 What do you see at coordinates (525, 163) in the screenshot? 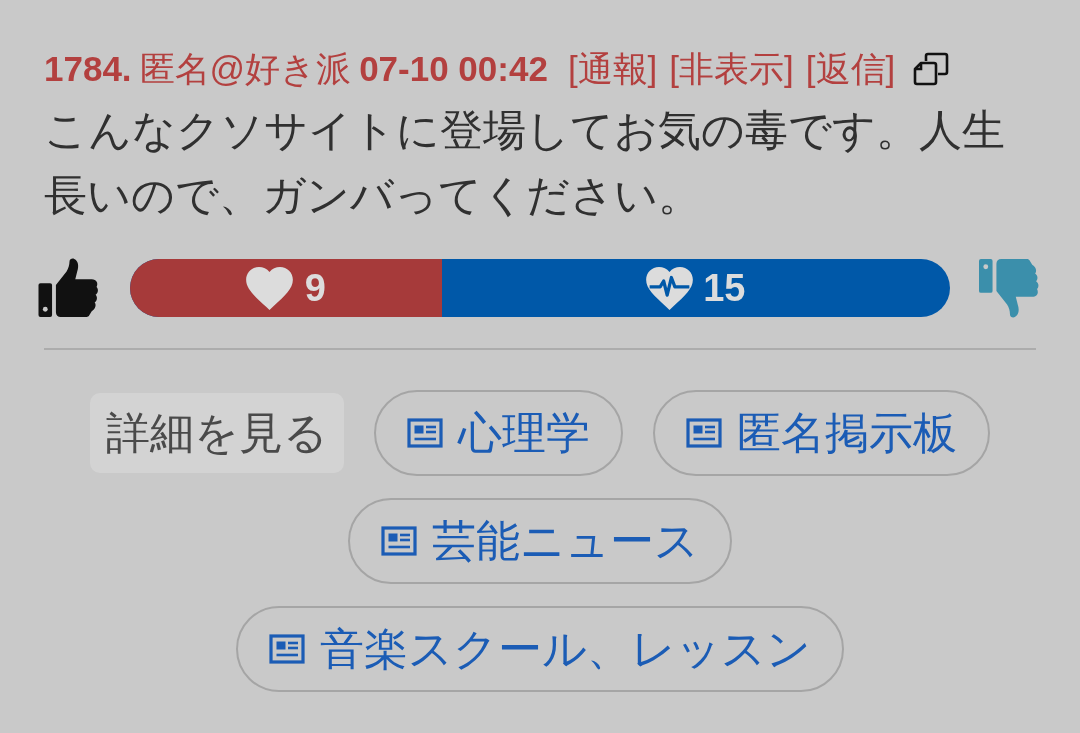
I see `comment-text: こんなクソサイトに登場してお気の毒です。人生長いので、ガンバってください。` at bounding box center [525, 163].